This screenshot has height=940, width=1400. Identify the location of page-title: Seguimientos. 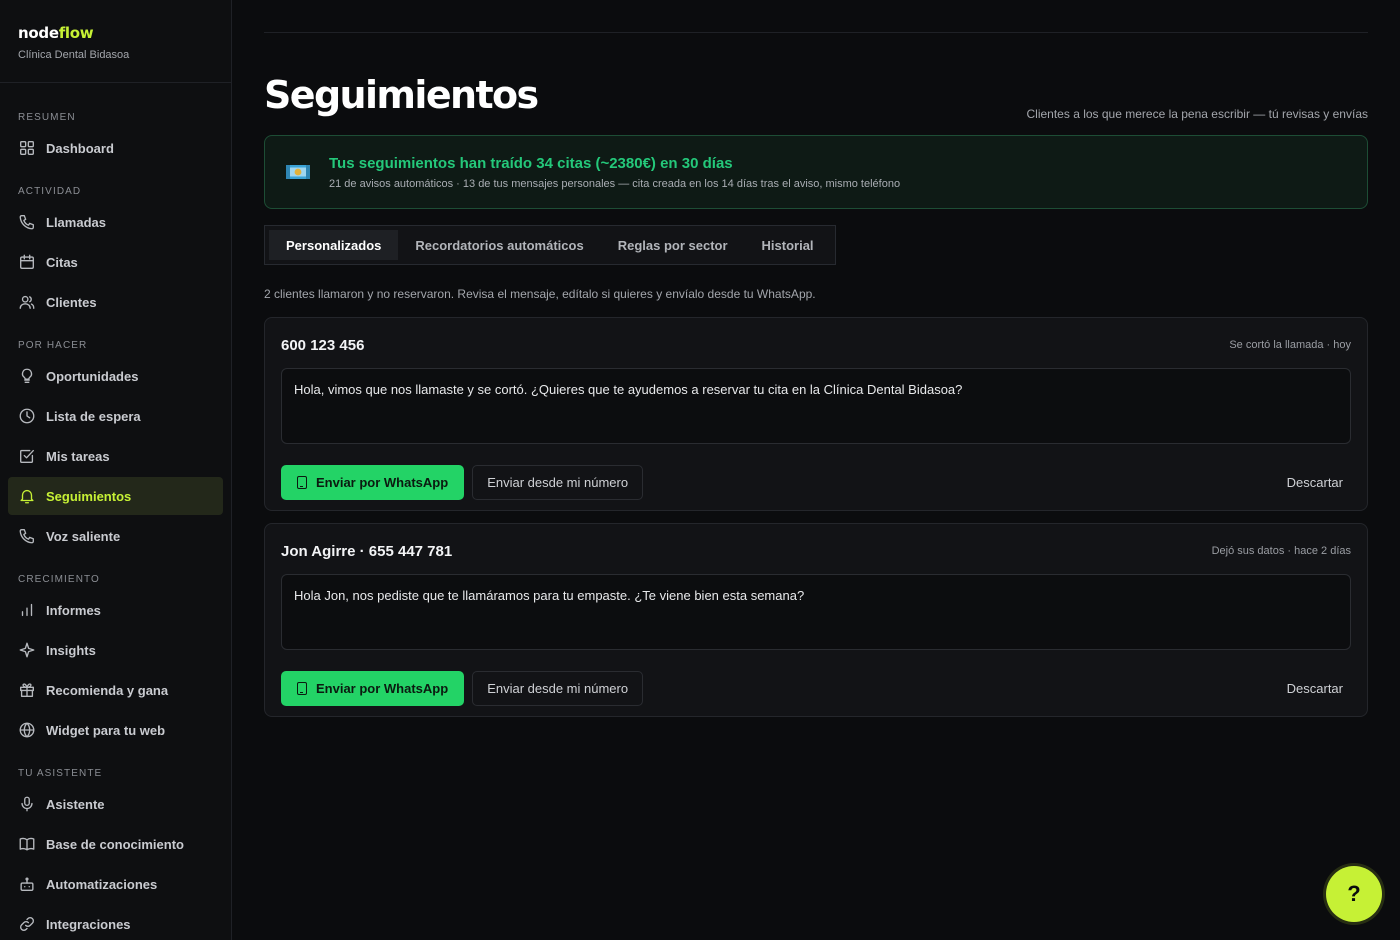
(401, 95).